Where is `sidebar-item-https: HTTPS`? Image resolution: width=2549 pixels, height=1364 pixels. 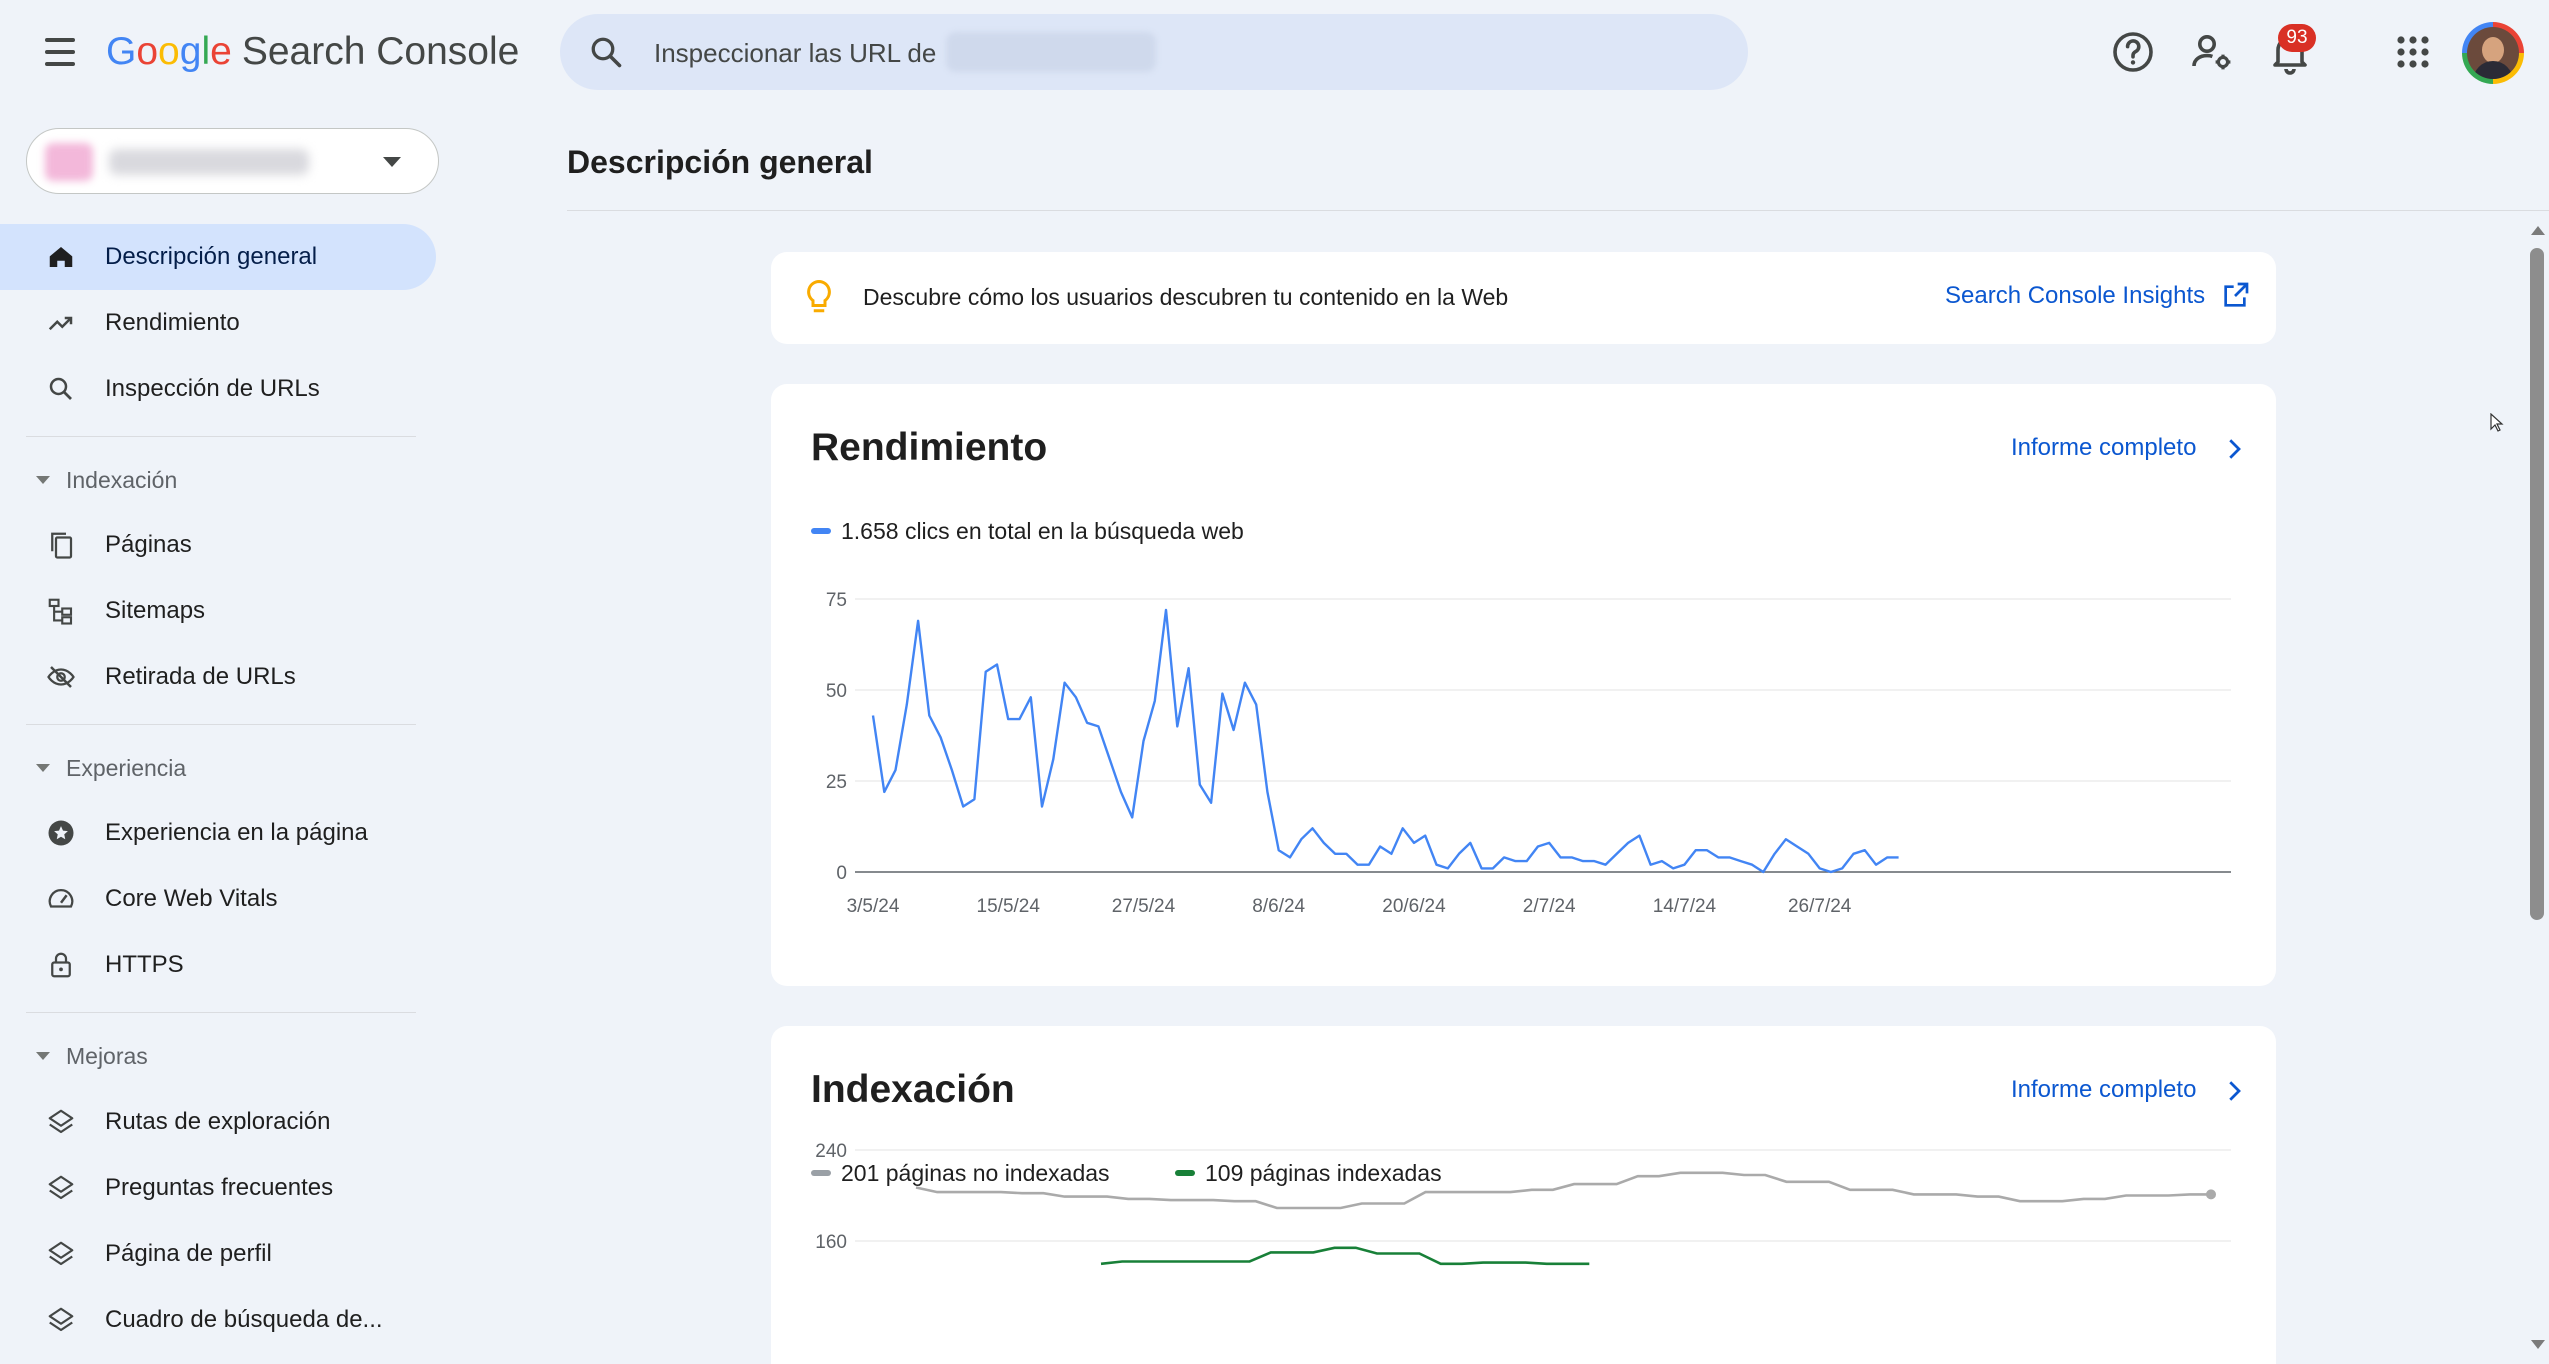 sidebar-item-https: HTTPS is located at coordinates (218, 965).